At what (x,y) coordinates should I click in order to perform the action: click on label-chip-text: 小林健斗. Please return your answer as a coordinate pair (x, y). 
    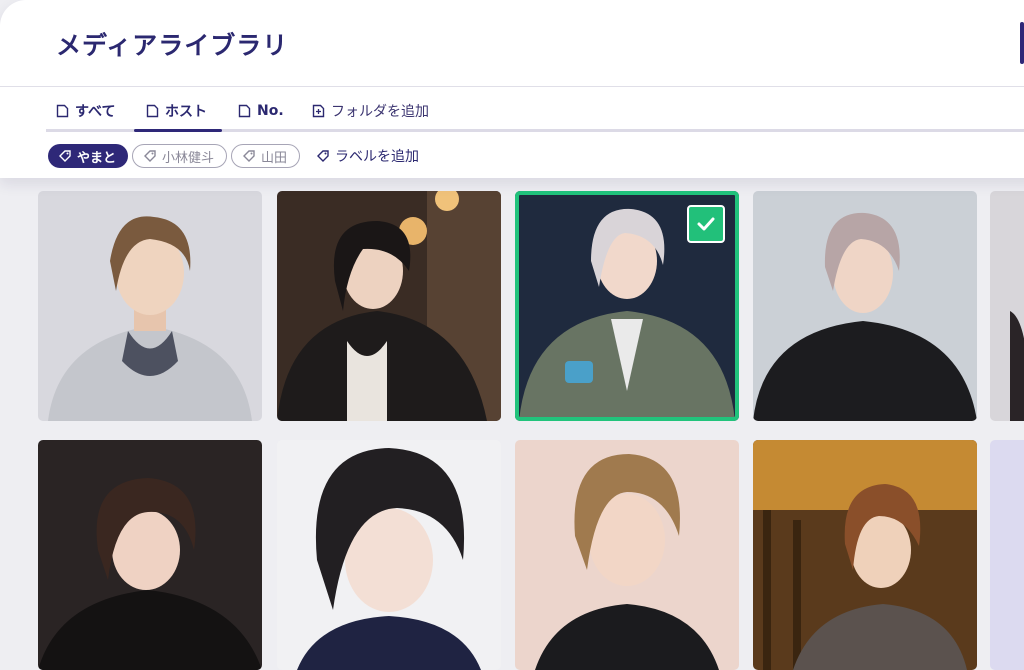
    Looking at the image, I should click on (188, 158).